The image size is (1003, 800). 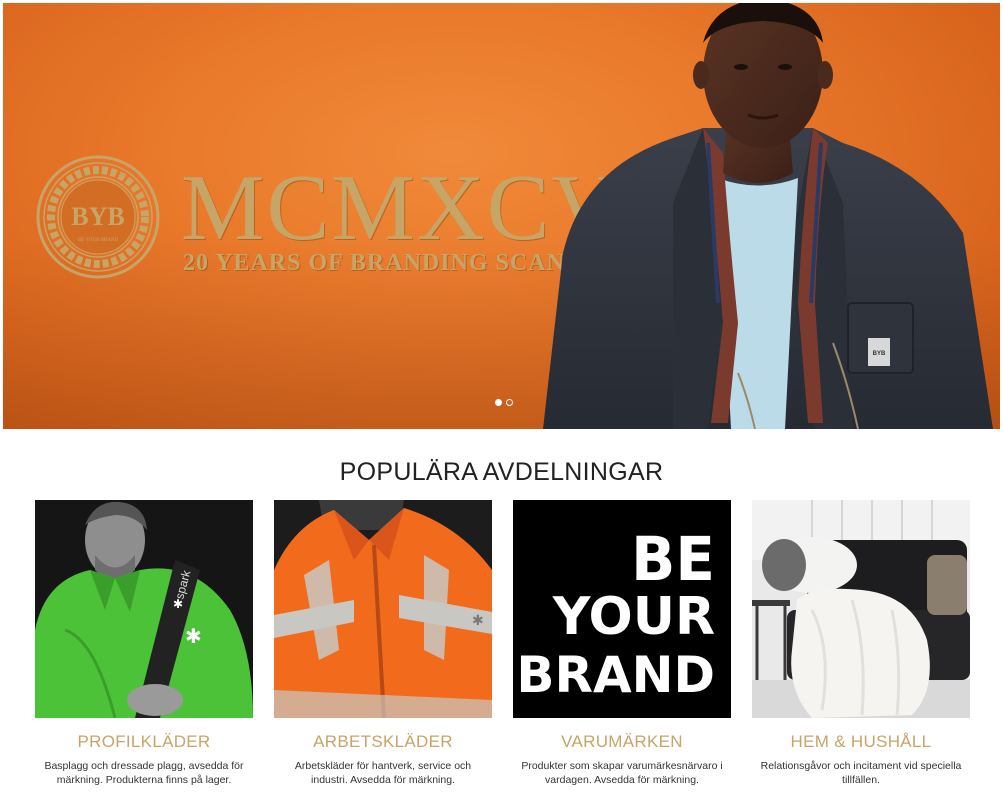 I want to click on category-name-arbetsklader: ARBETSKLÄDER, so click(x=383, y=742).